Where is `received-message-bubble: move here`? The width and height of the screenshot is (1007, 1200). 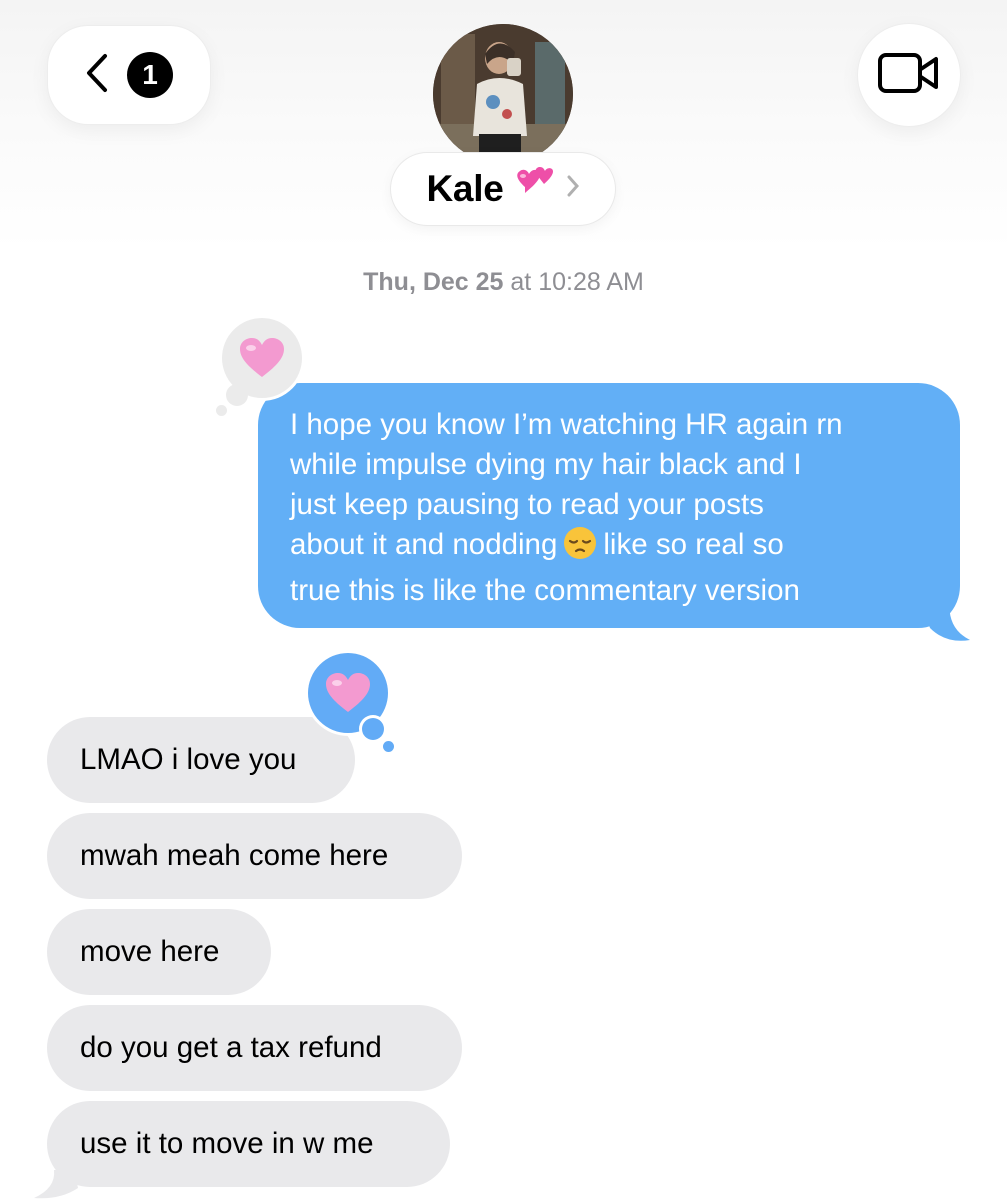 received-message-bubble: move here is located at coordinates (159, 952).